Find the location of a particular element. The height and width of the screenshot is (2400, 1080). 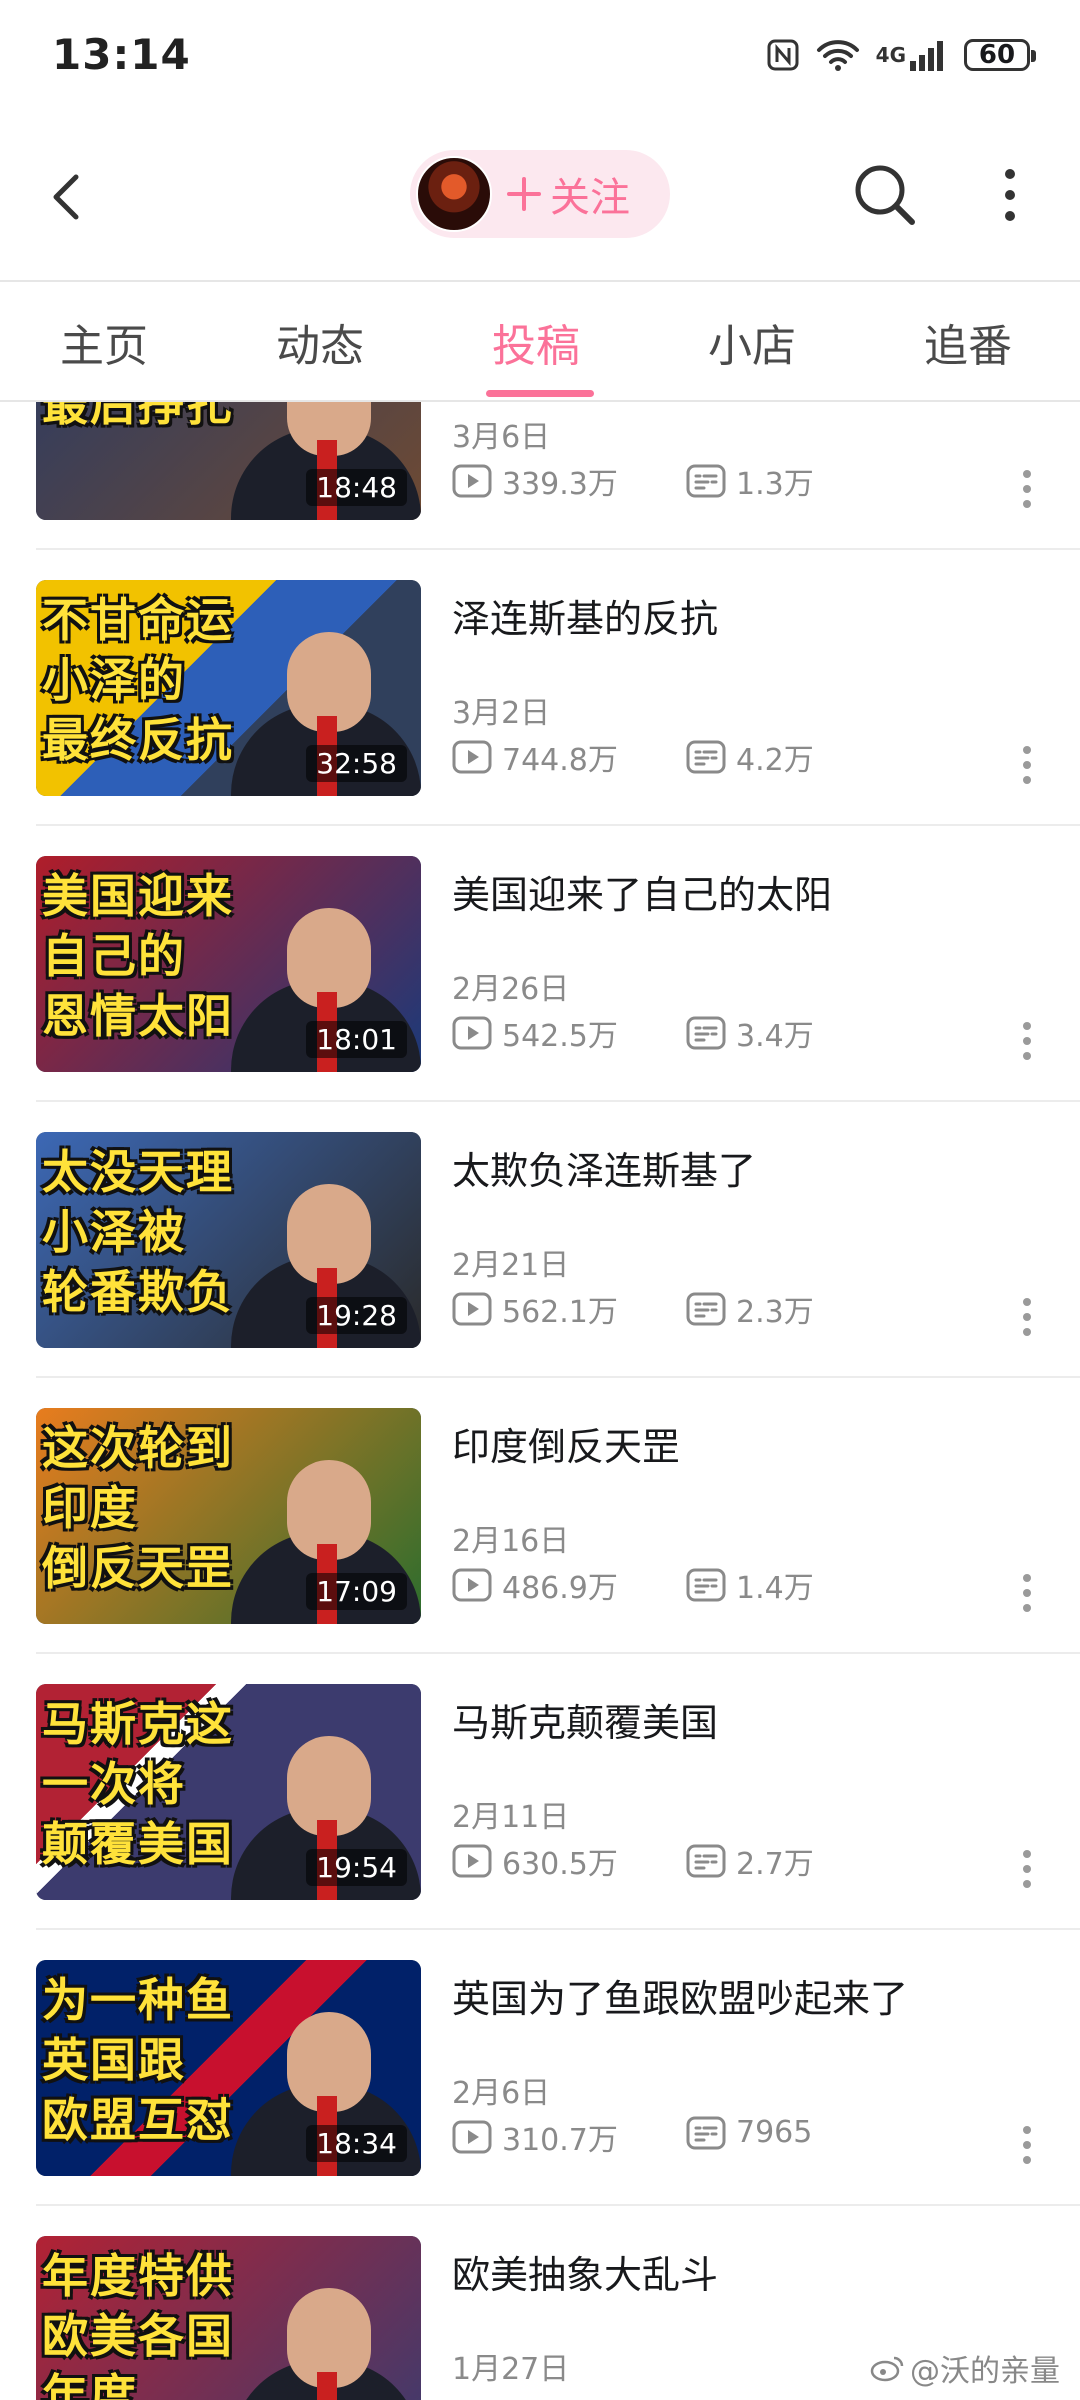

comment-count-value: 3.4万 is located at coordinates (775, 1036).